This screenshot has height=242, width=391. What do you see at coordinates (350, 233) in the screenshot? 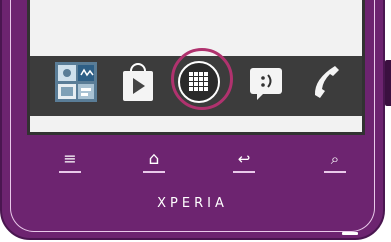
I see `speaker-slot` at bounding box center [350, 233].